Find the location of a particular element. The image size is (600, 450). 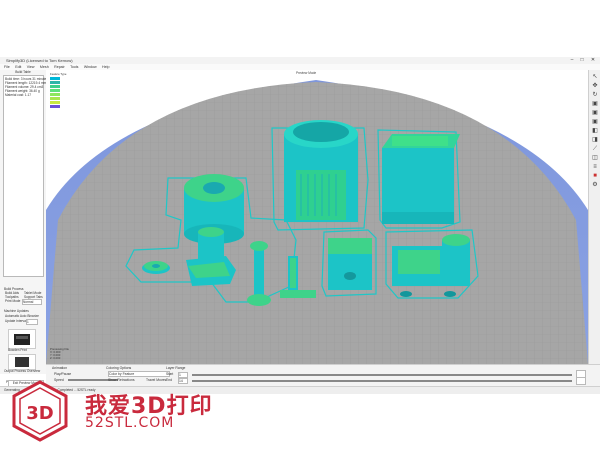

watermark-logo-image: 3D is located at coordinates (40, 411).